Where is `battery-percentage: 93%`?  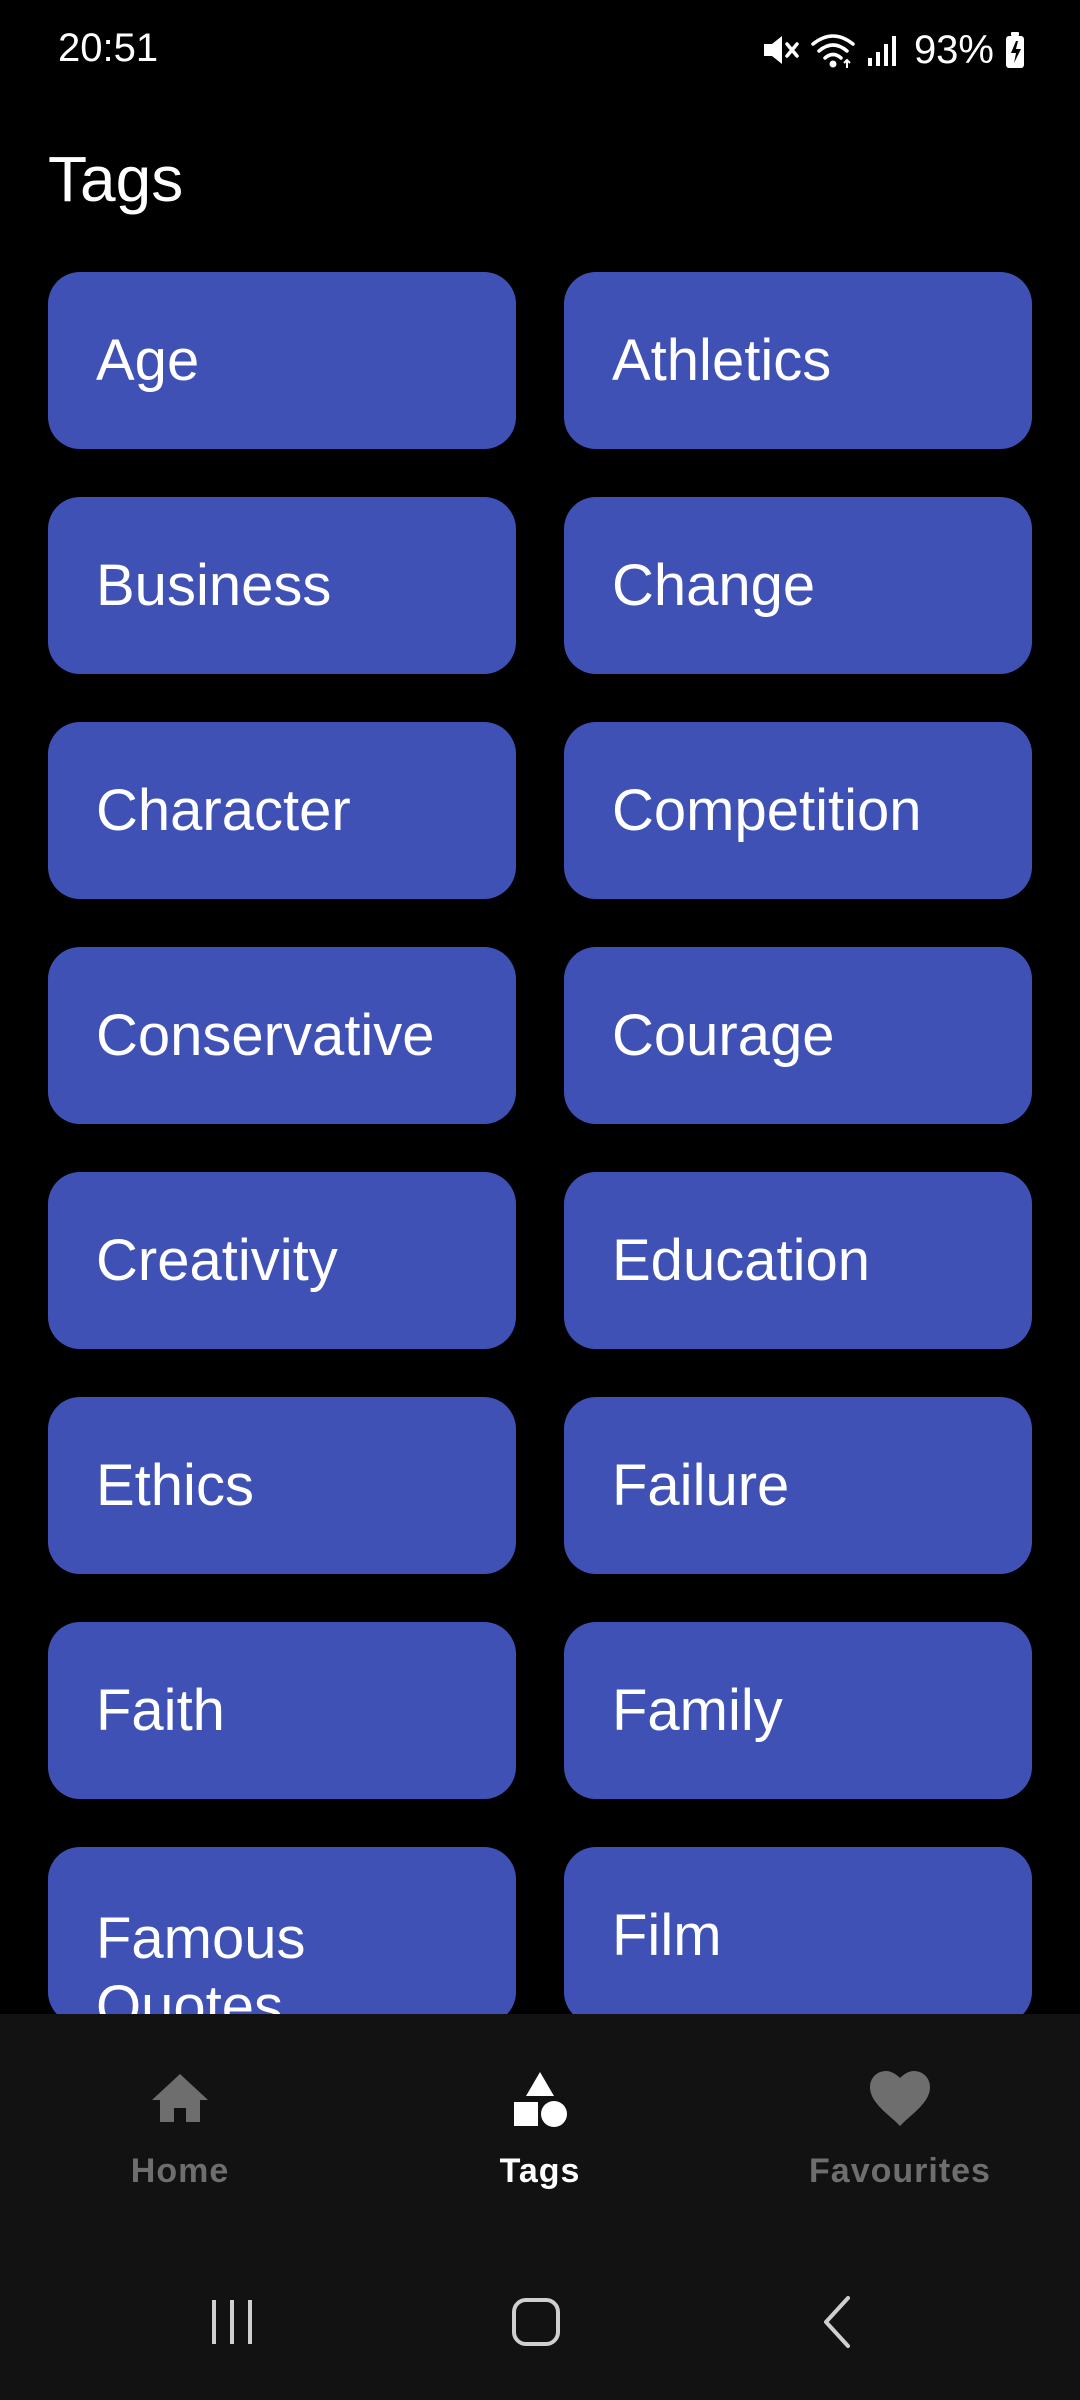 battery-percentage: 93% is located at coordinates (953, 49).